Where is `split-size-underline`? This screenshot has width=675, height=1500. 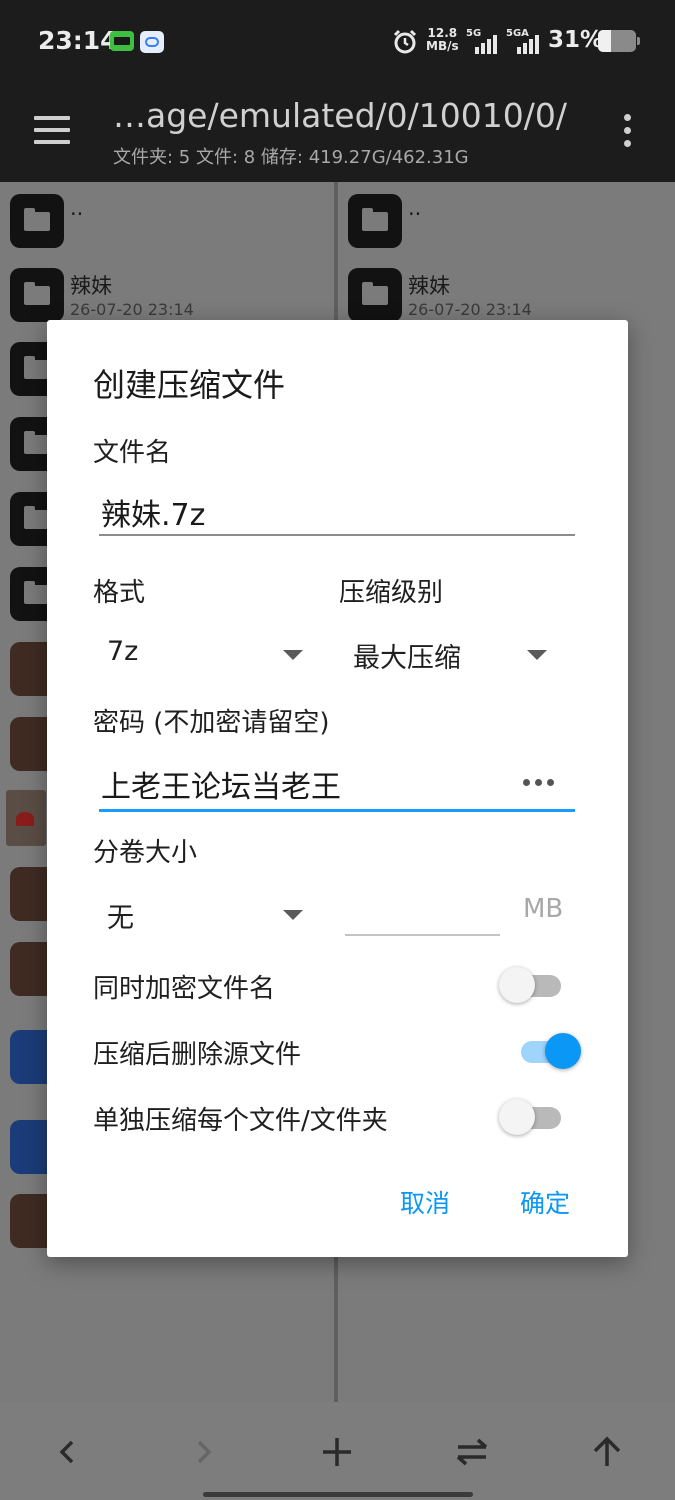
split-size-underline is located at coordinates (422, 935).